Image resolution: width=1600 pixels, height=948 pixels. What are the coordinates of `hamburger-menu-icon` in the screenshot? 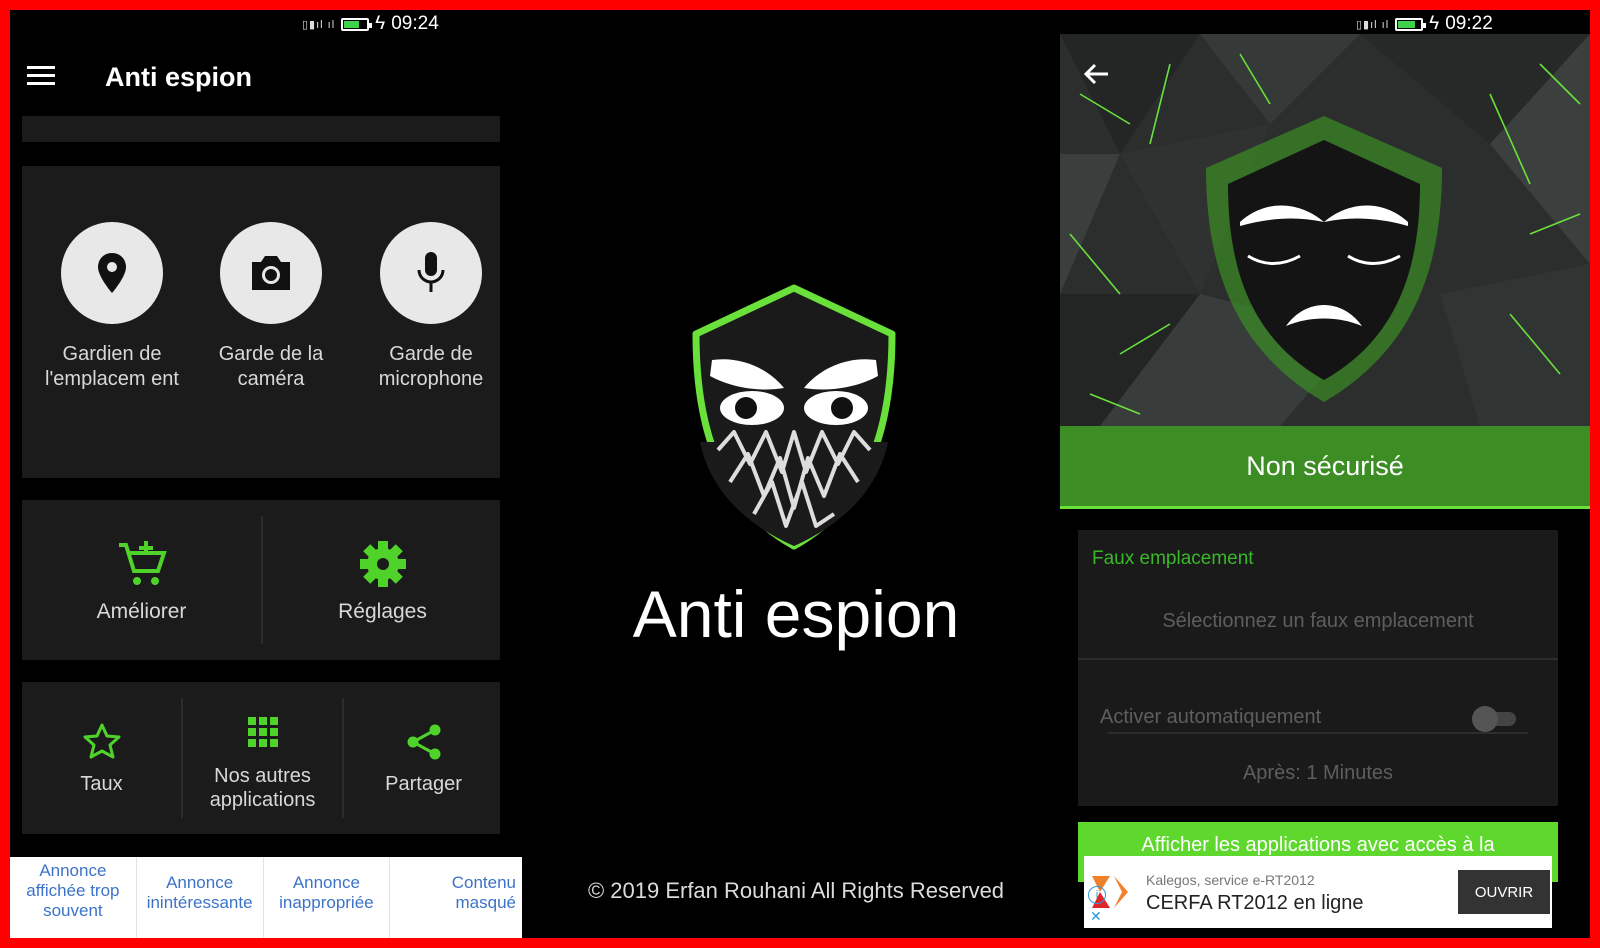 It's located at (41, 76).